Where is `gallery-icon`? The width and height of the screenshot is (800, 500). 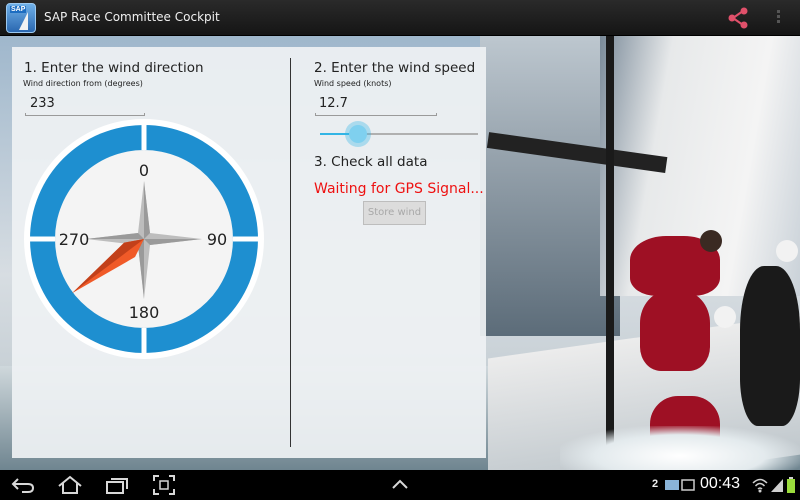 gallery-icon is located at coordinates (688, 485).